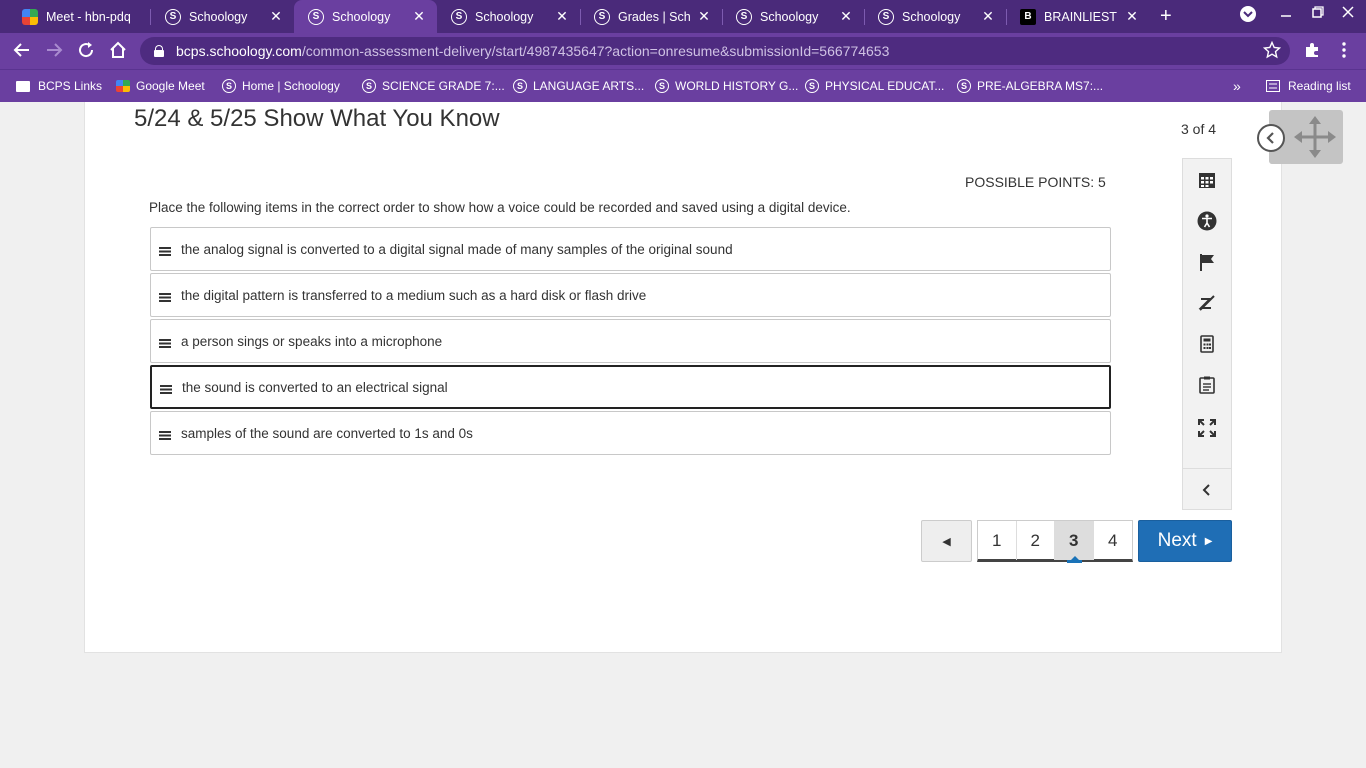 The height and width of the screenshot is (768, 1366). I want to click on lock-icon, so click(159, 51).